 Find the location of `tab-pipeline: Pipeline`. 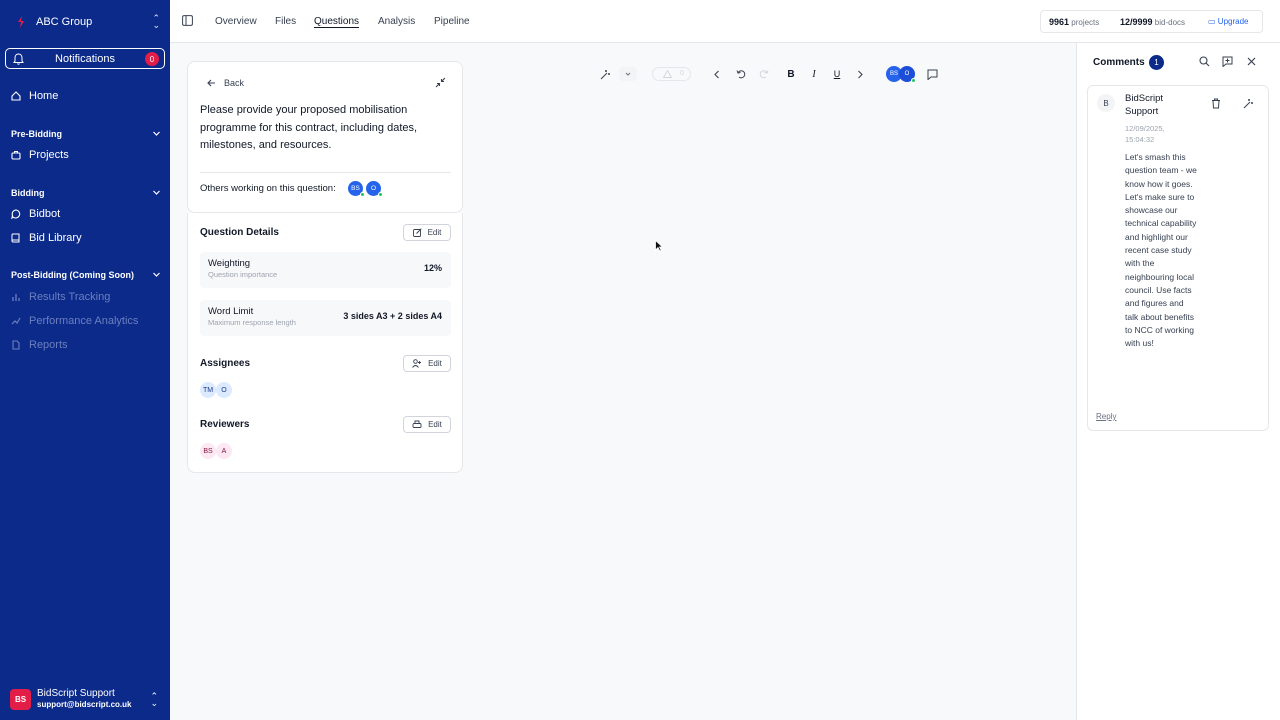

tab-pipeline: Pipeline is located at coordinates (452, 21).